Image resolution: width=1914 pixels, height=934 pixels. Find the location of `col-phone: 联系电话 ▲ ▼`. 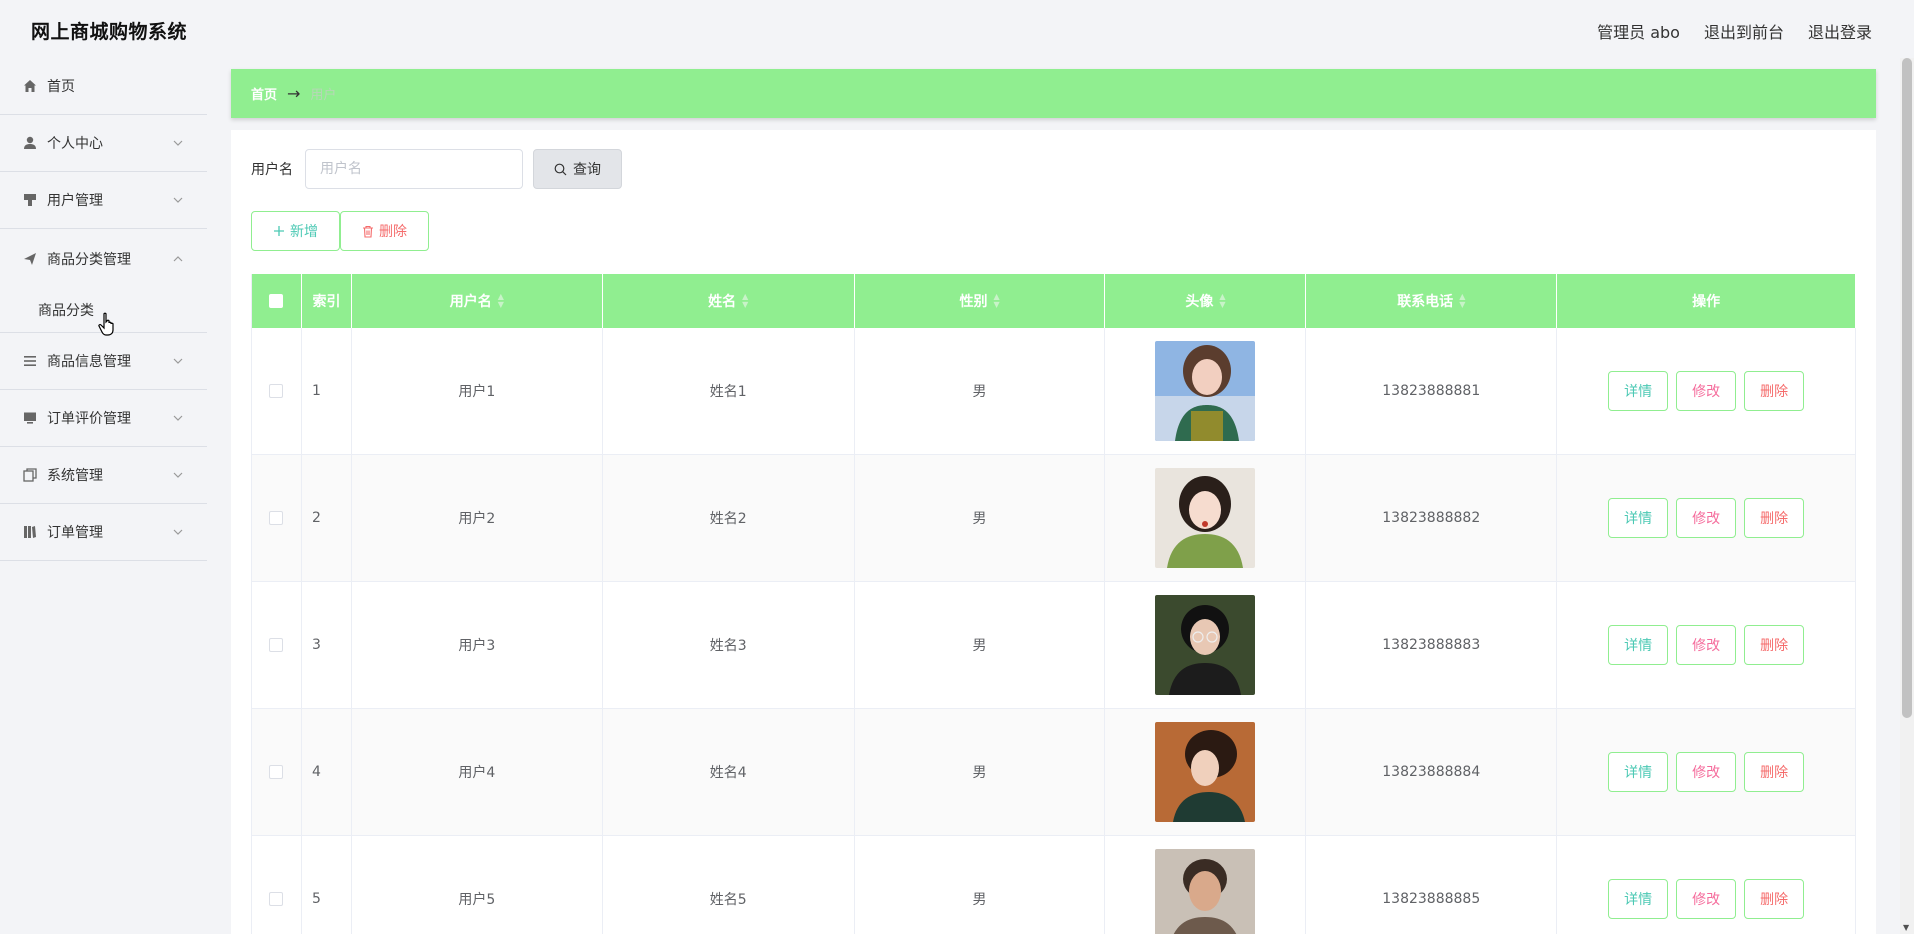

col-phone: 联系电话 ▲ ▼ is located at coordinates (1432, 301).